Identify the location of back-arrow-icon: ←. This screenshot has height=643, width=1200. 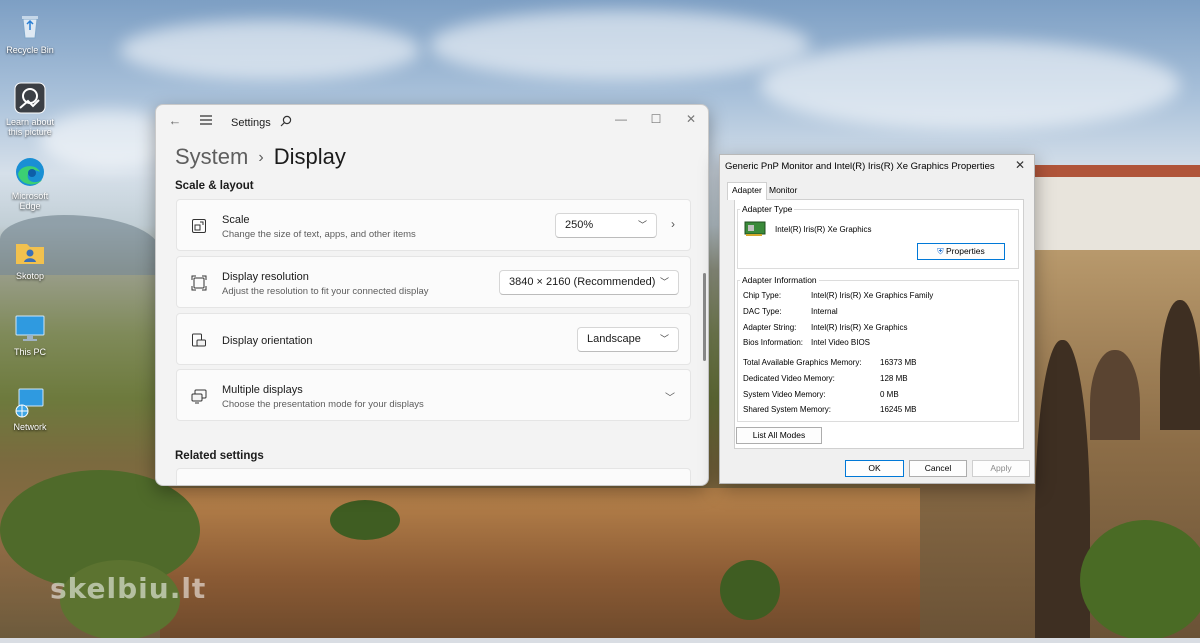
(175, 121).